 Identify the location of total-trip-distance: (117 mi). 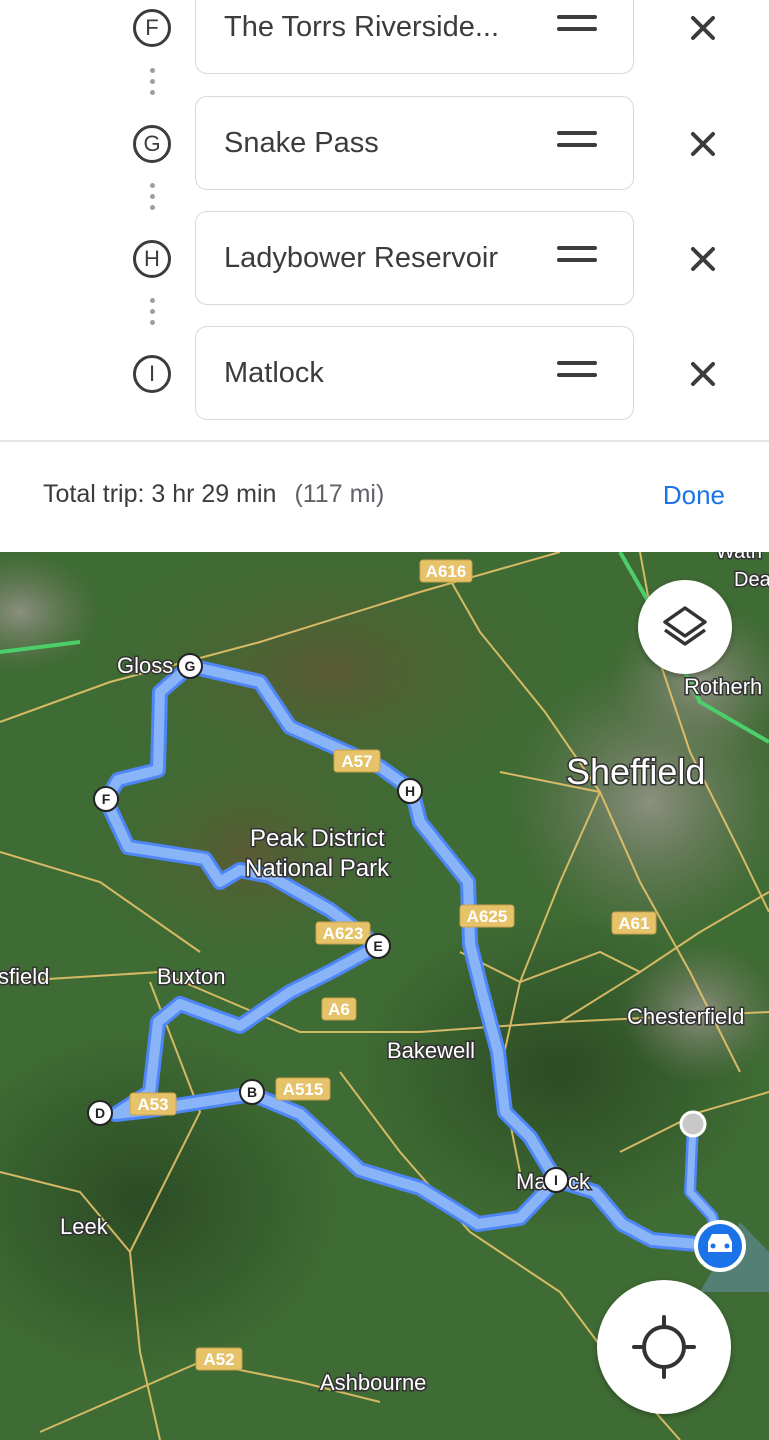
(339, 494).